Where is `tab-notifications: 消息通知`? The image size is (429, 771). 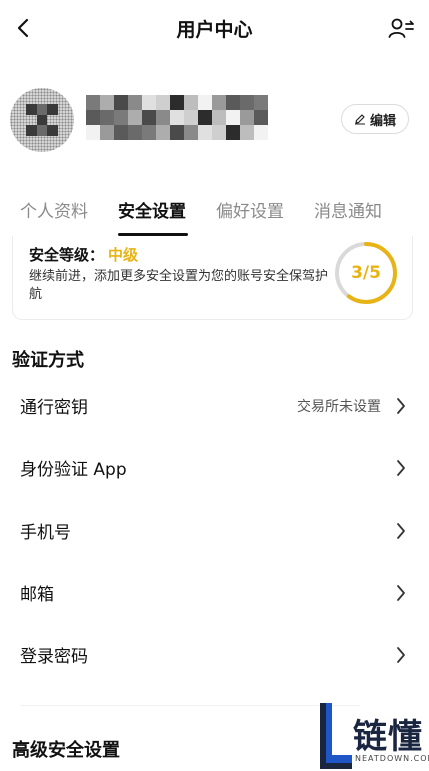 tab-notifications: 消息通知 is located at coordinates (348, 209).